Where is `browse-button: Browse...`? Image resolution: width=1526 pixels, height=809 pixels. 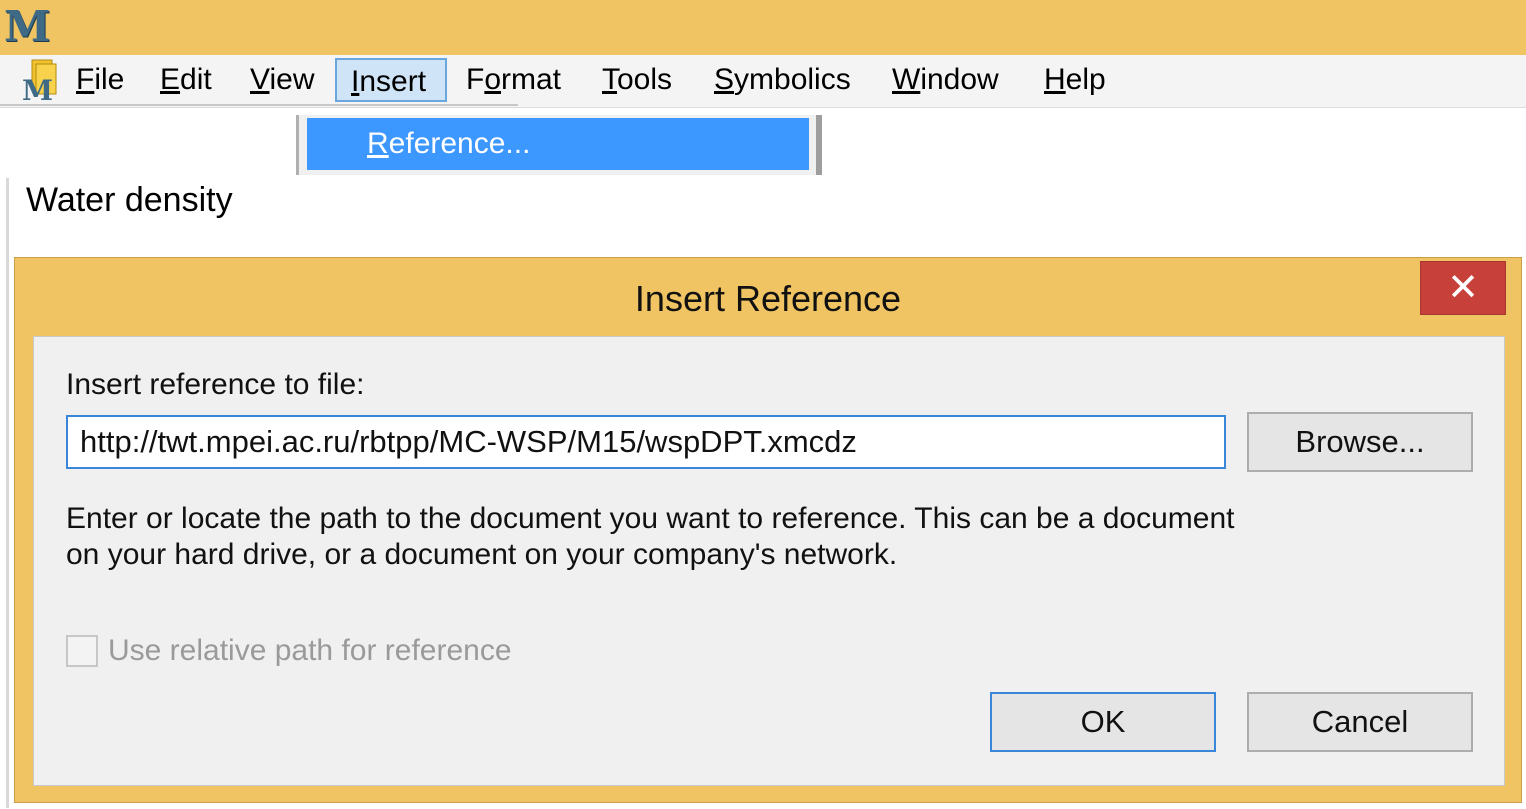
browse-button: Browse... is located at coordinates (1360, 442).